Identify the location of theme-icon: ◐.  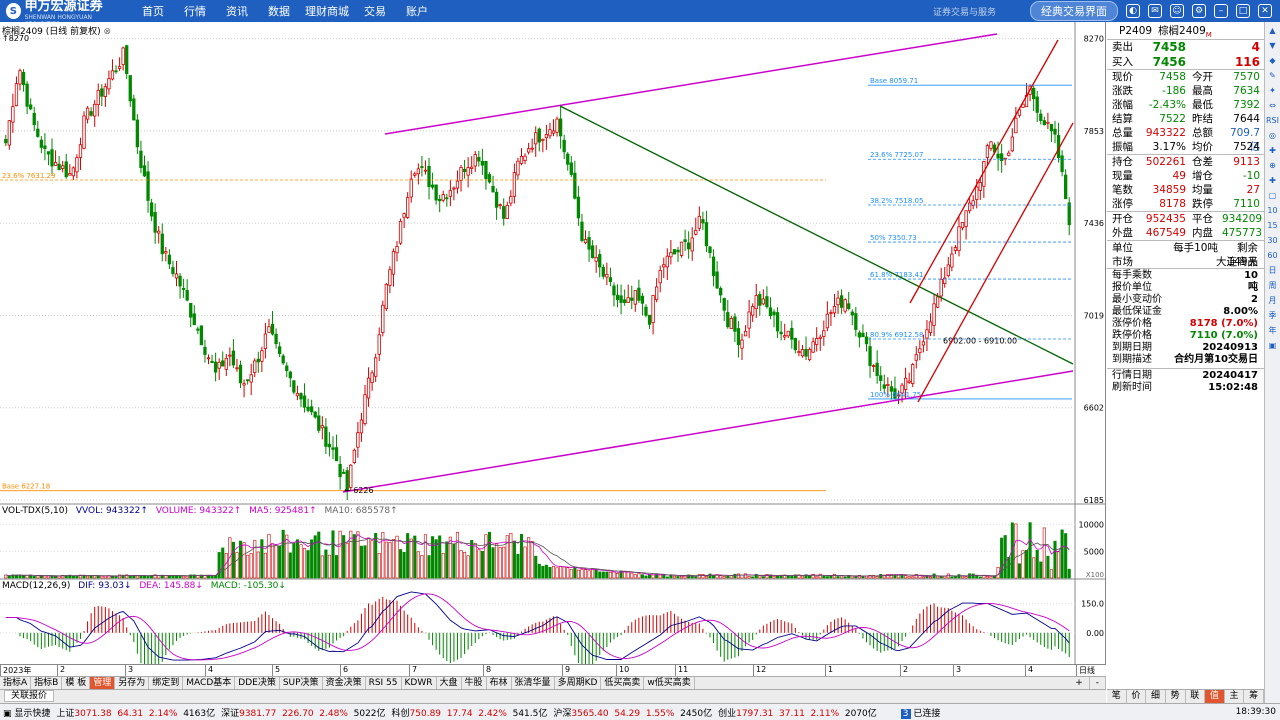
(1133, 11).